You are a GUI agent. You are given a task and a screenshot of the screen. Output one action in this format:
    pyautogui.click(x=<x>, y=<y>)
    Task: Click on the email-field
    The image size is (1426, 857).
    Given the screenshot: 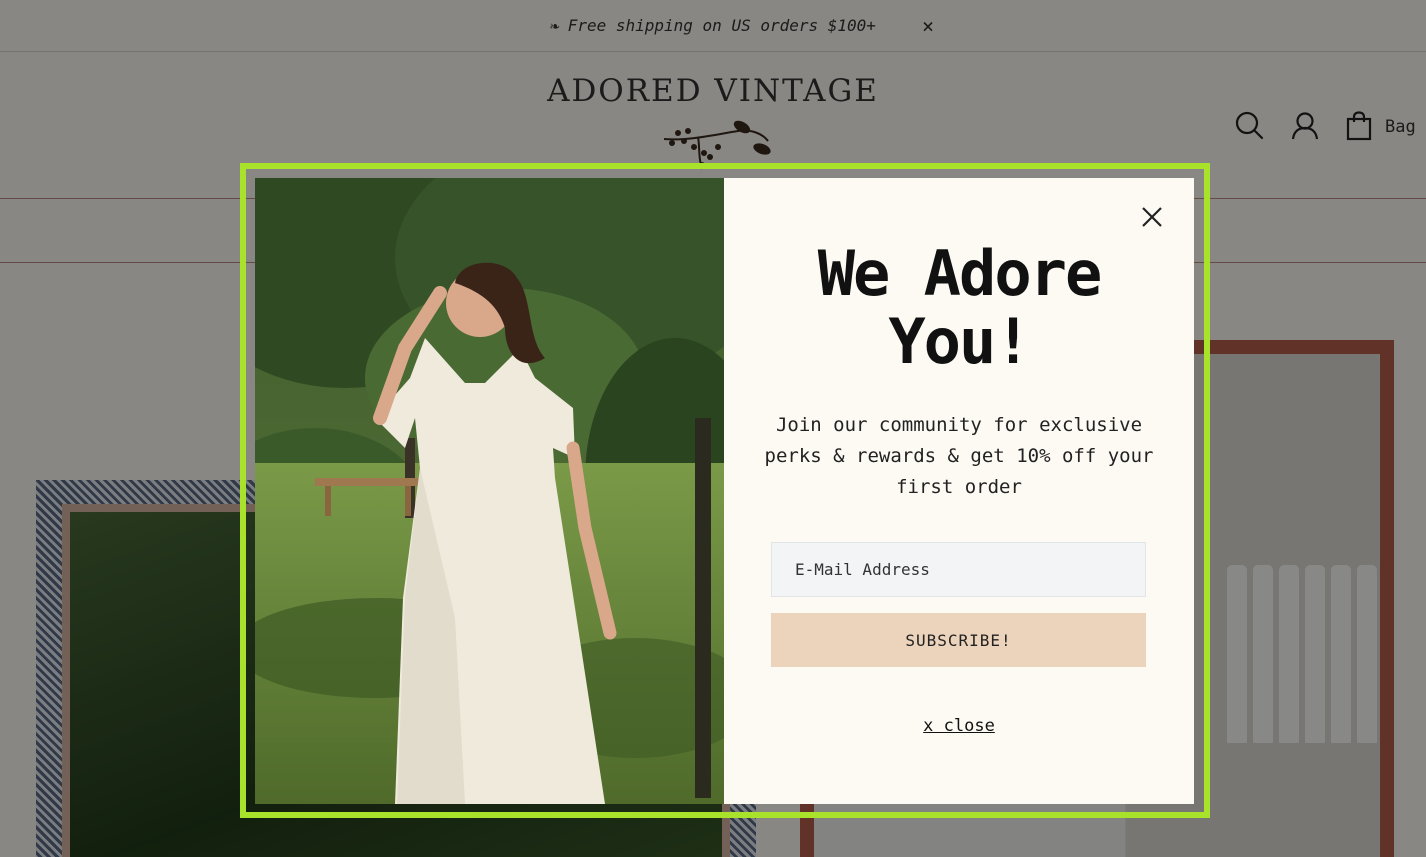 What is the action you would take?
    pyautogui.click(x=958, y=569)
    